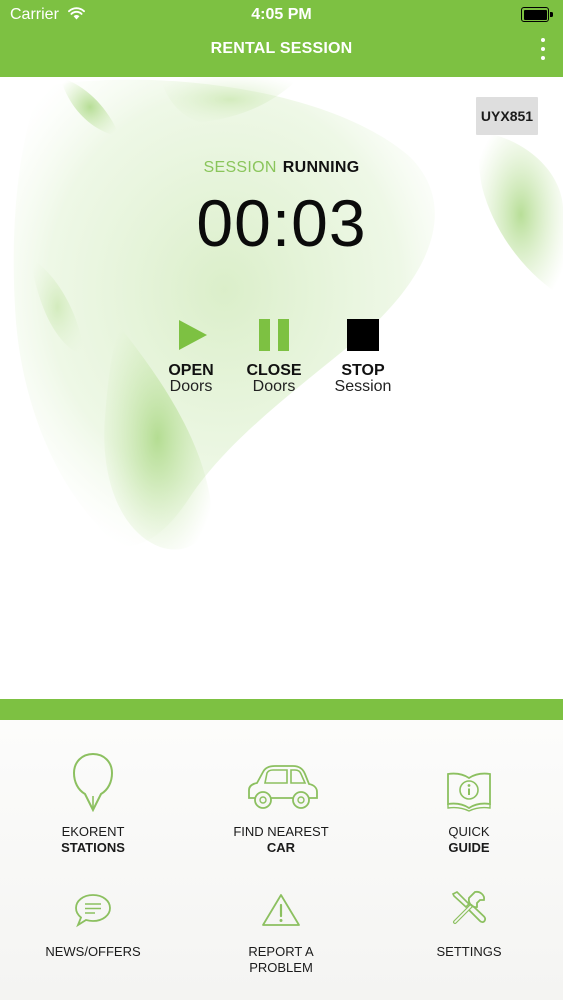 The image size is (563, 1000). Describe the element at coordinates (469, 792) in the screenshot. I see `info-book-icon` at that location.